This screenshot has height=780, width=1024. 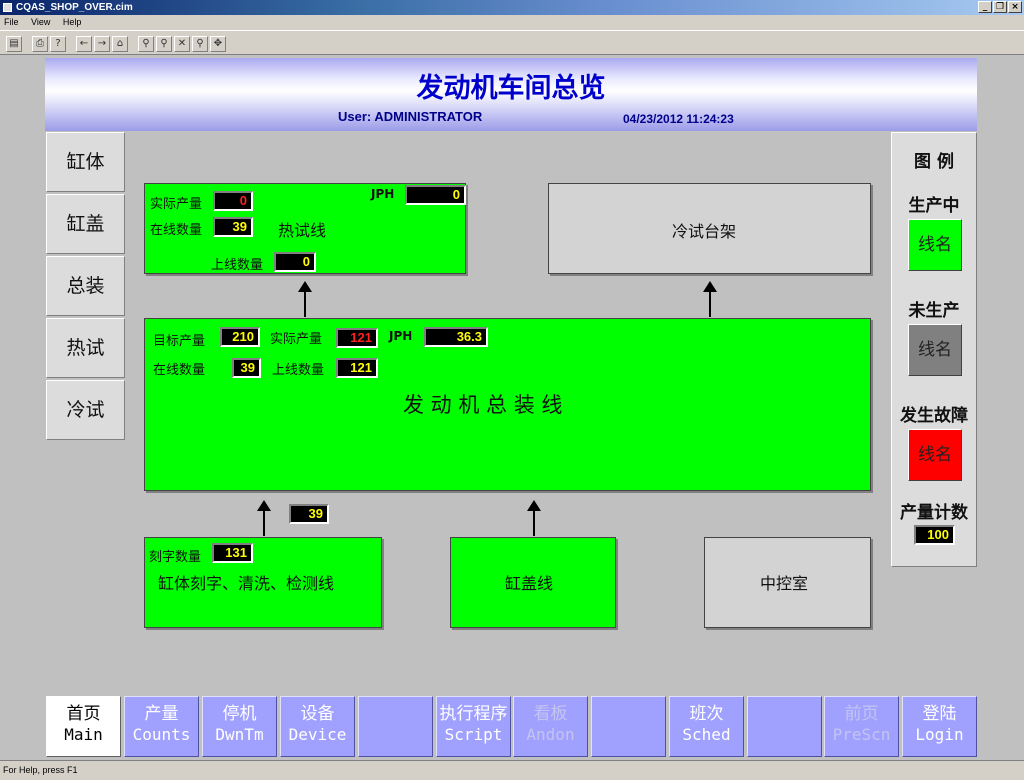 What do you see at coordinates (473, 714) in the screenshot?
I see `bottom-nav-label-cn: 执行程序` at bounding box center [473, 714].